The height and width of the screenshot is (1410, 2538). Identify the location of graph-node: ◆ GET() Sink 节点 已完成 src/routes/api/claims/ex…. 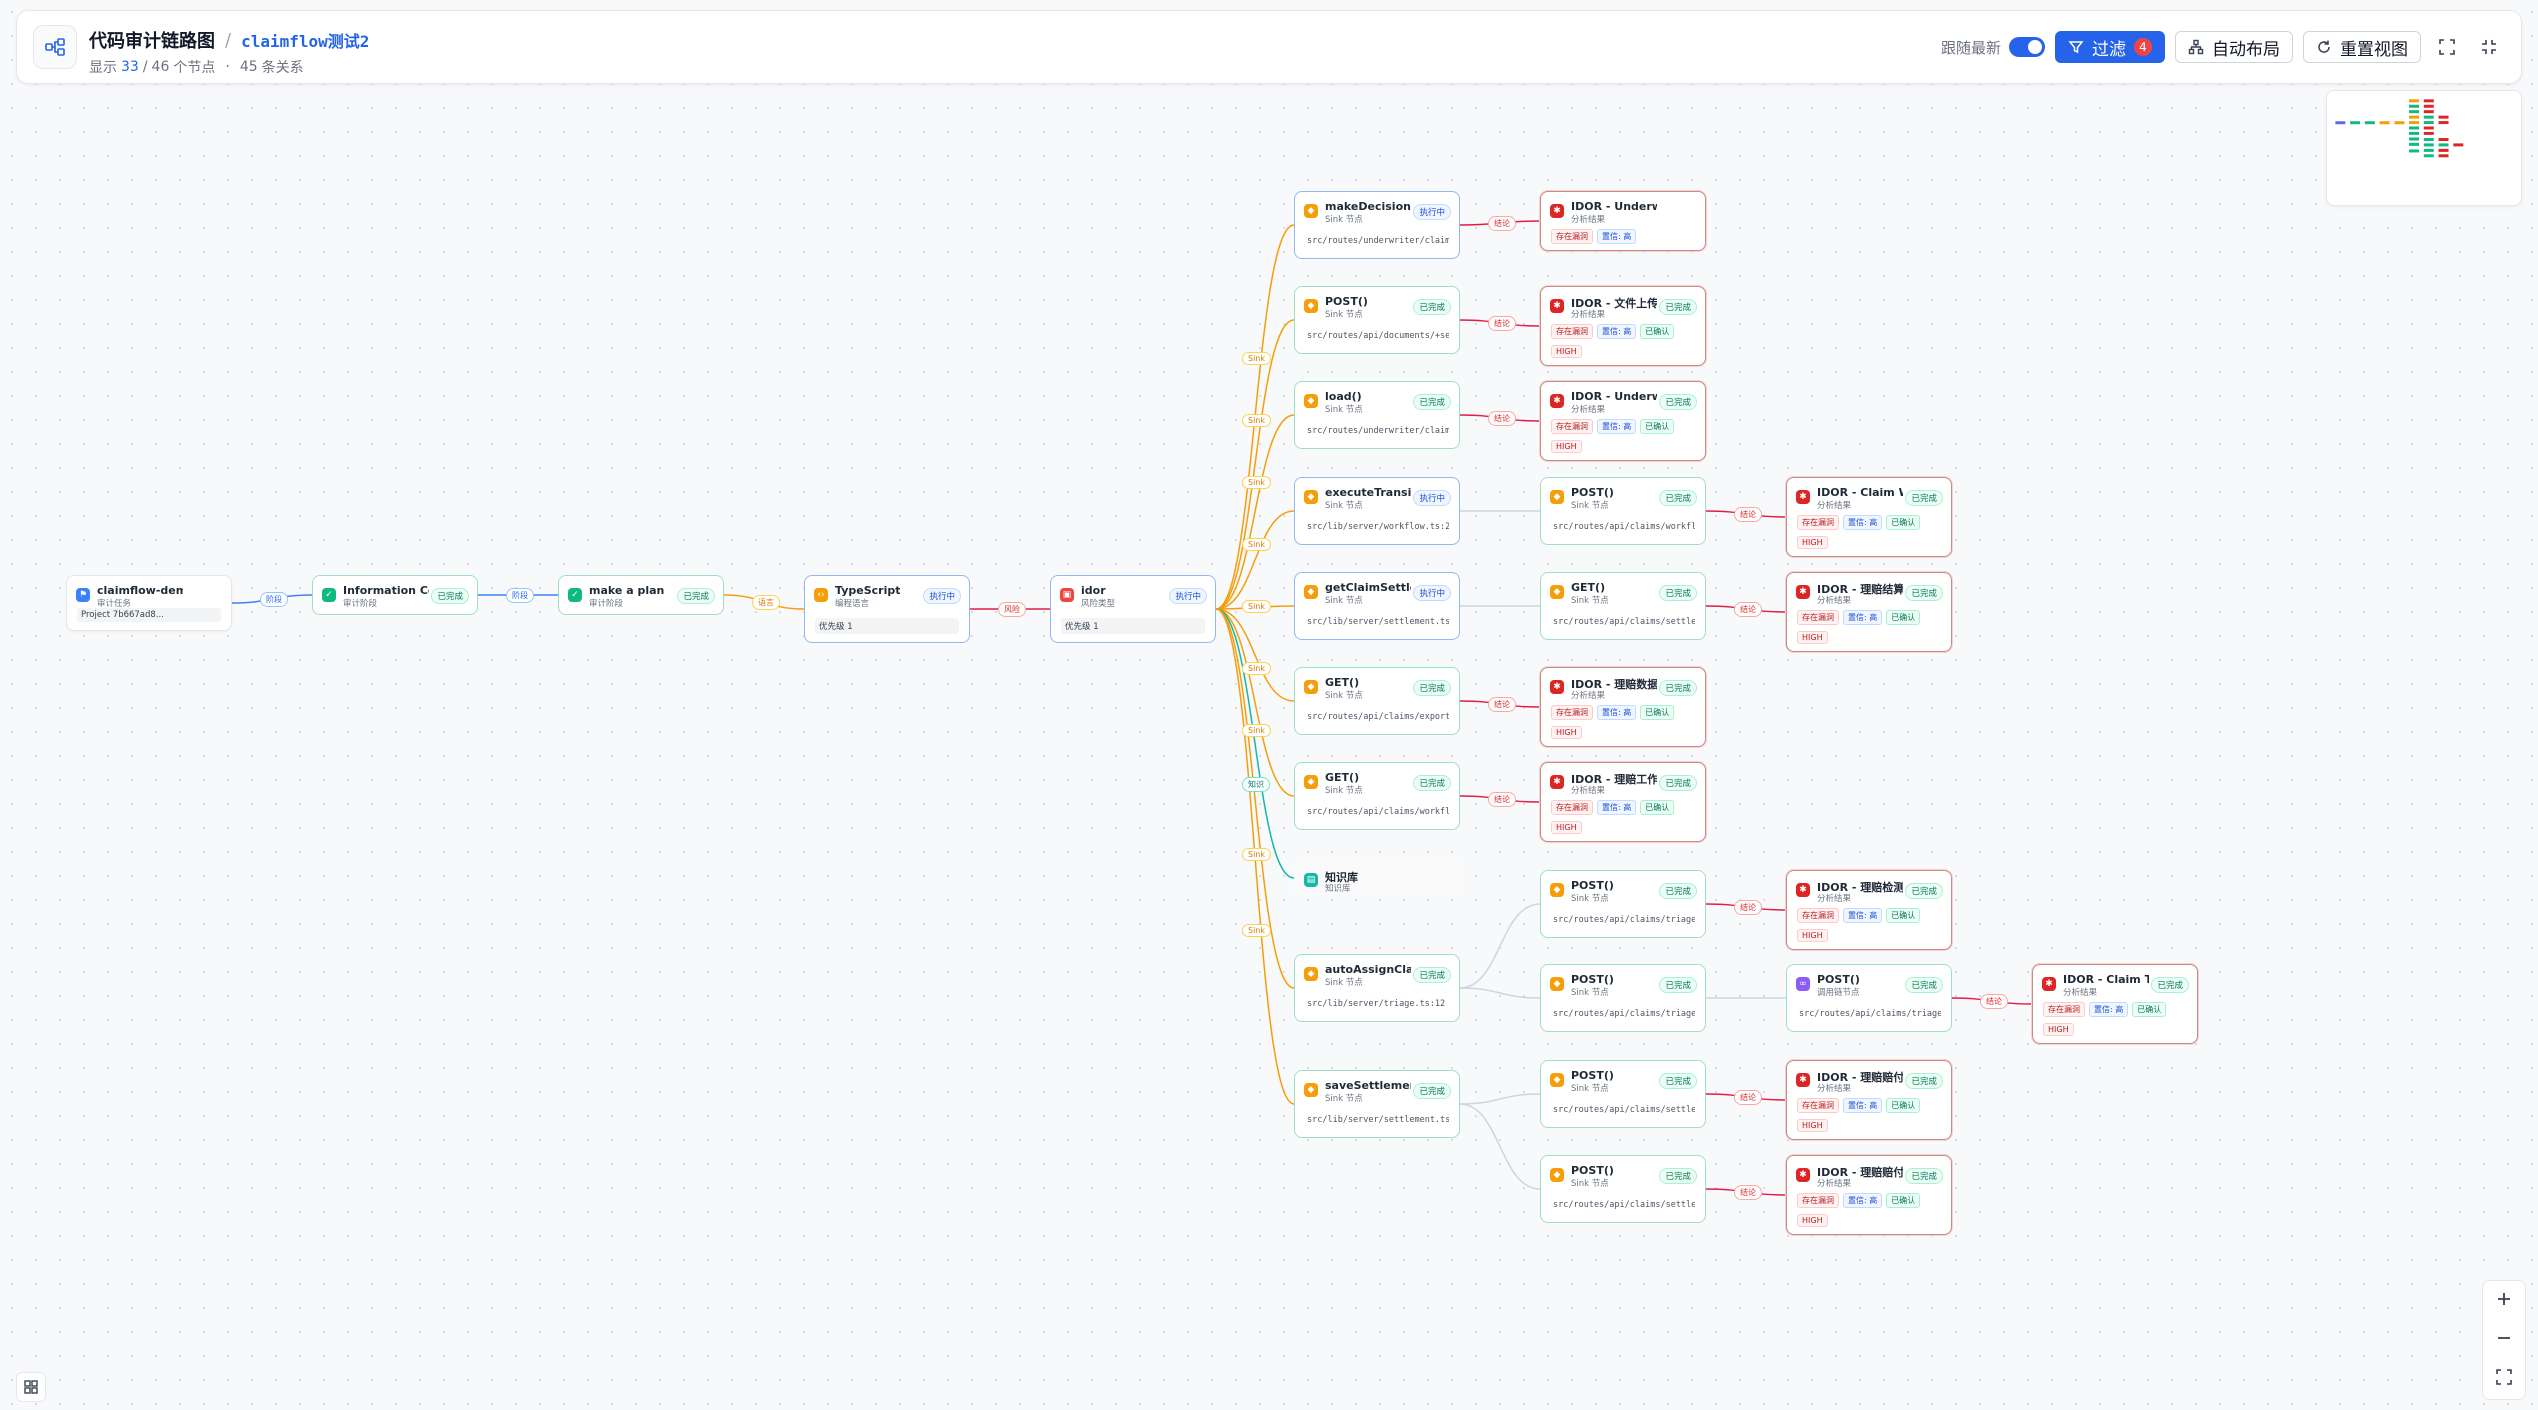
(1377, 701).